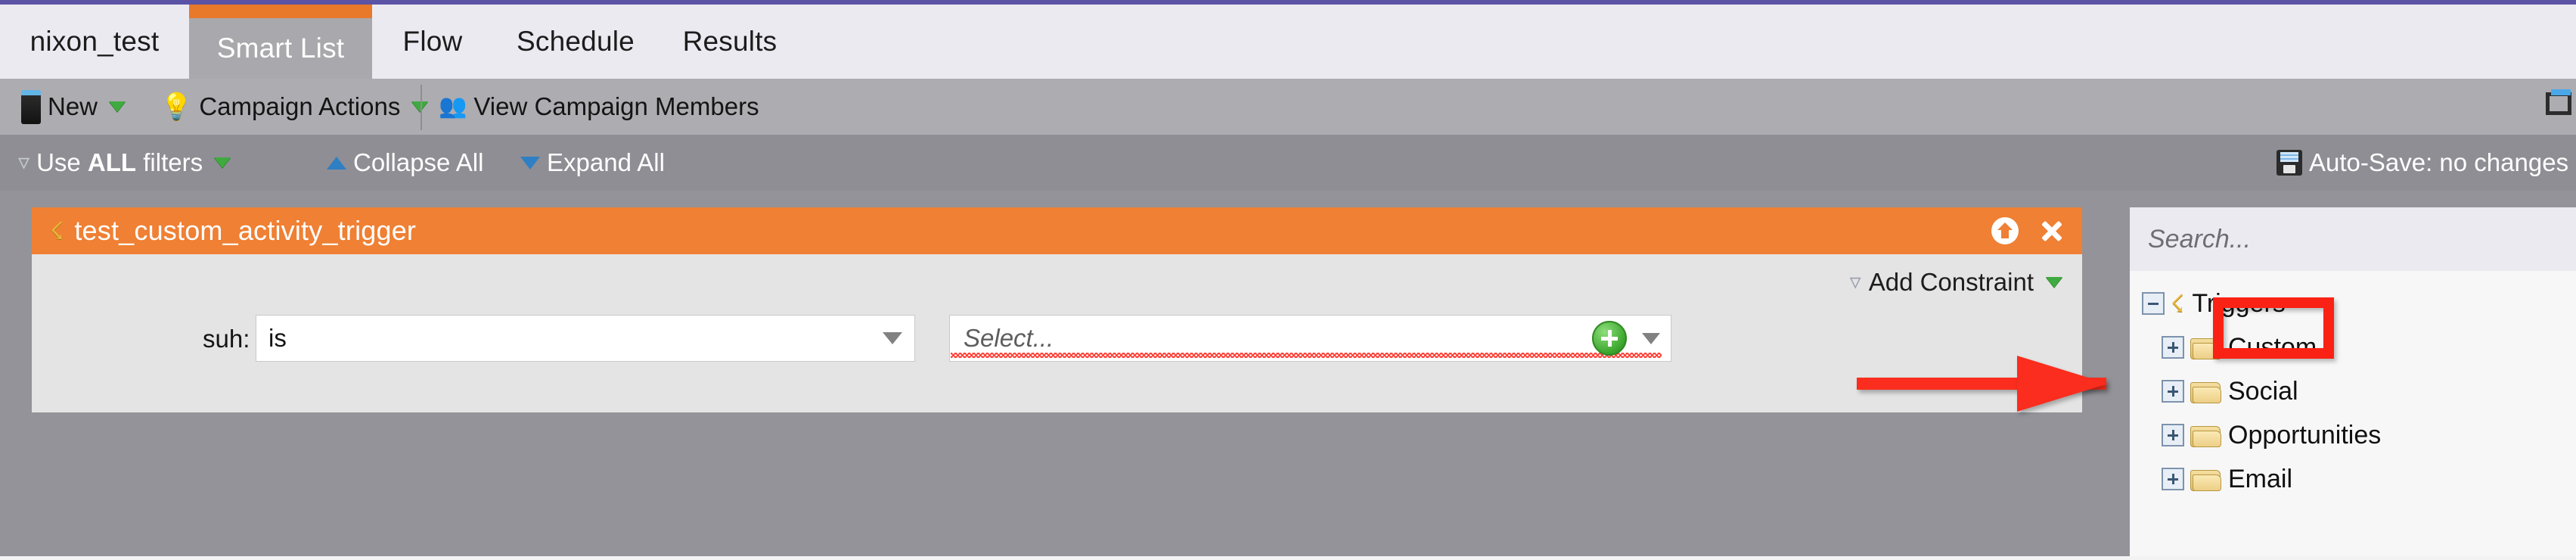  I want to click on tab-label: Flow, so click(432, 41).